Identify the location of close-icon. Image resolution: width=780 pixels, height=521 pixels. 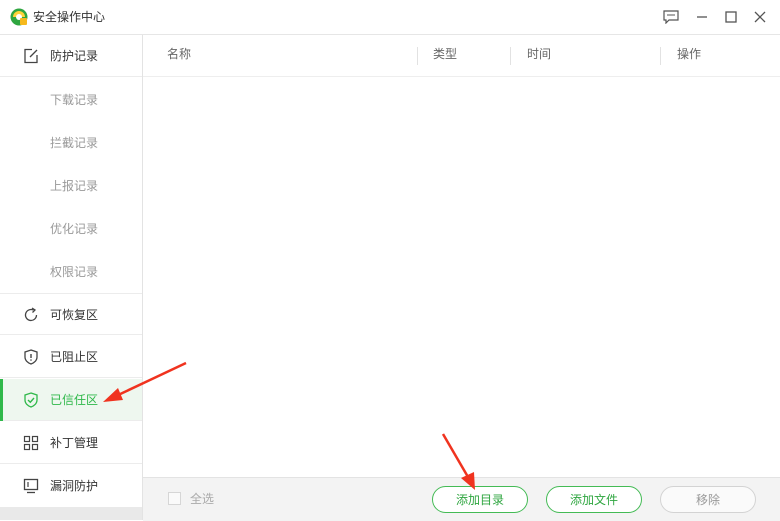
(760, 17).